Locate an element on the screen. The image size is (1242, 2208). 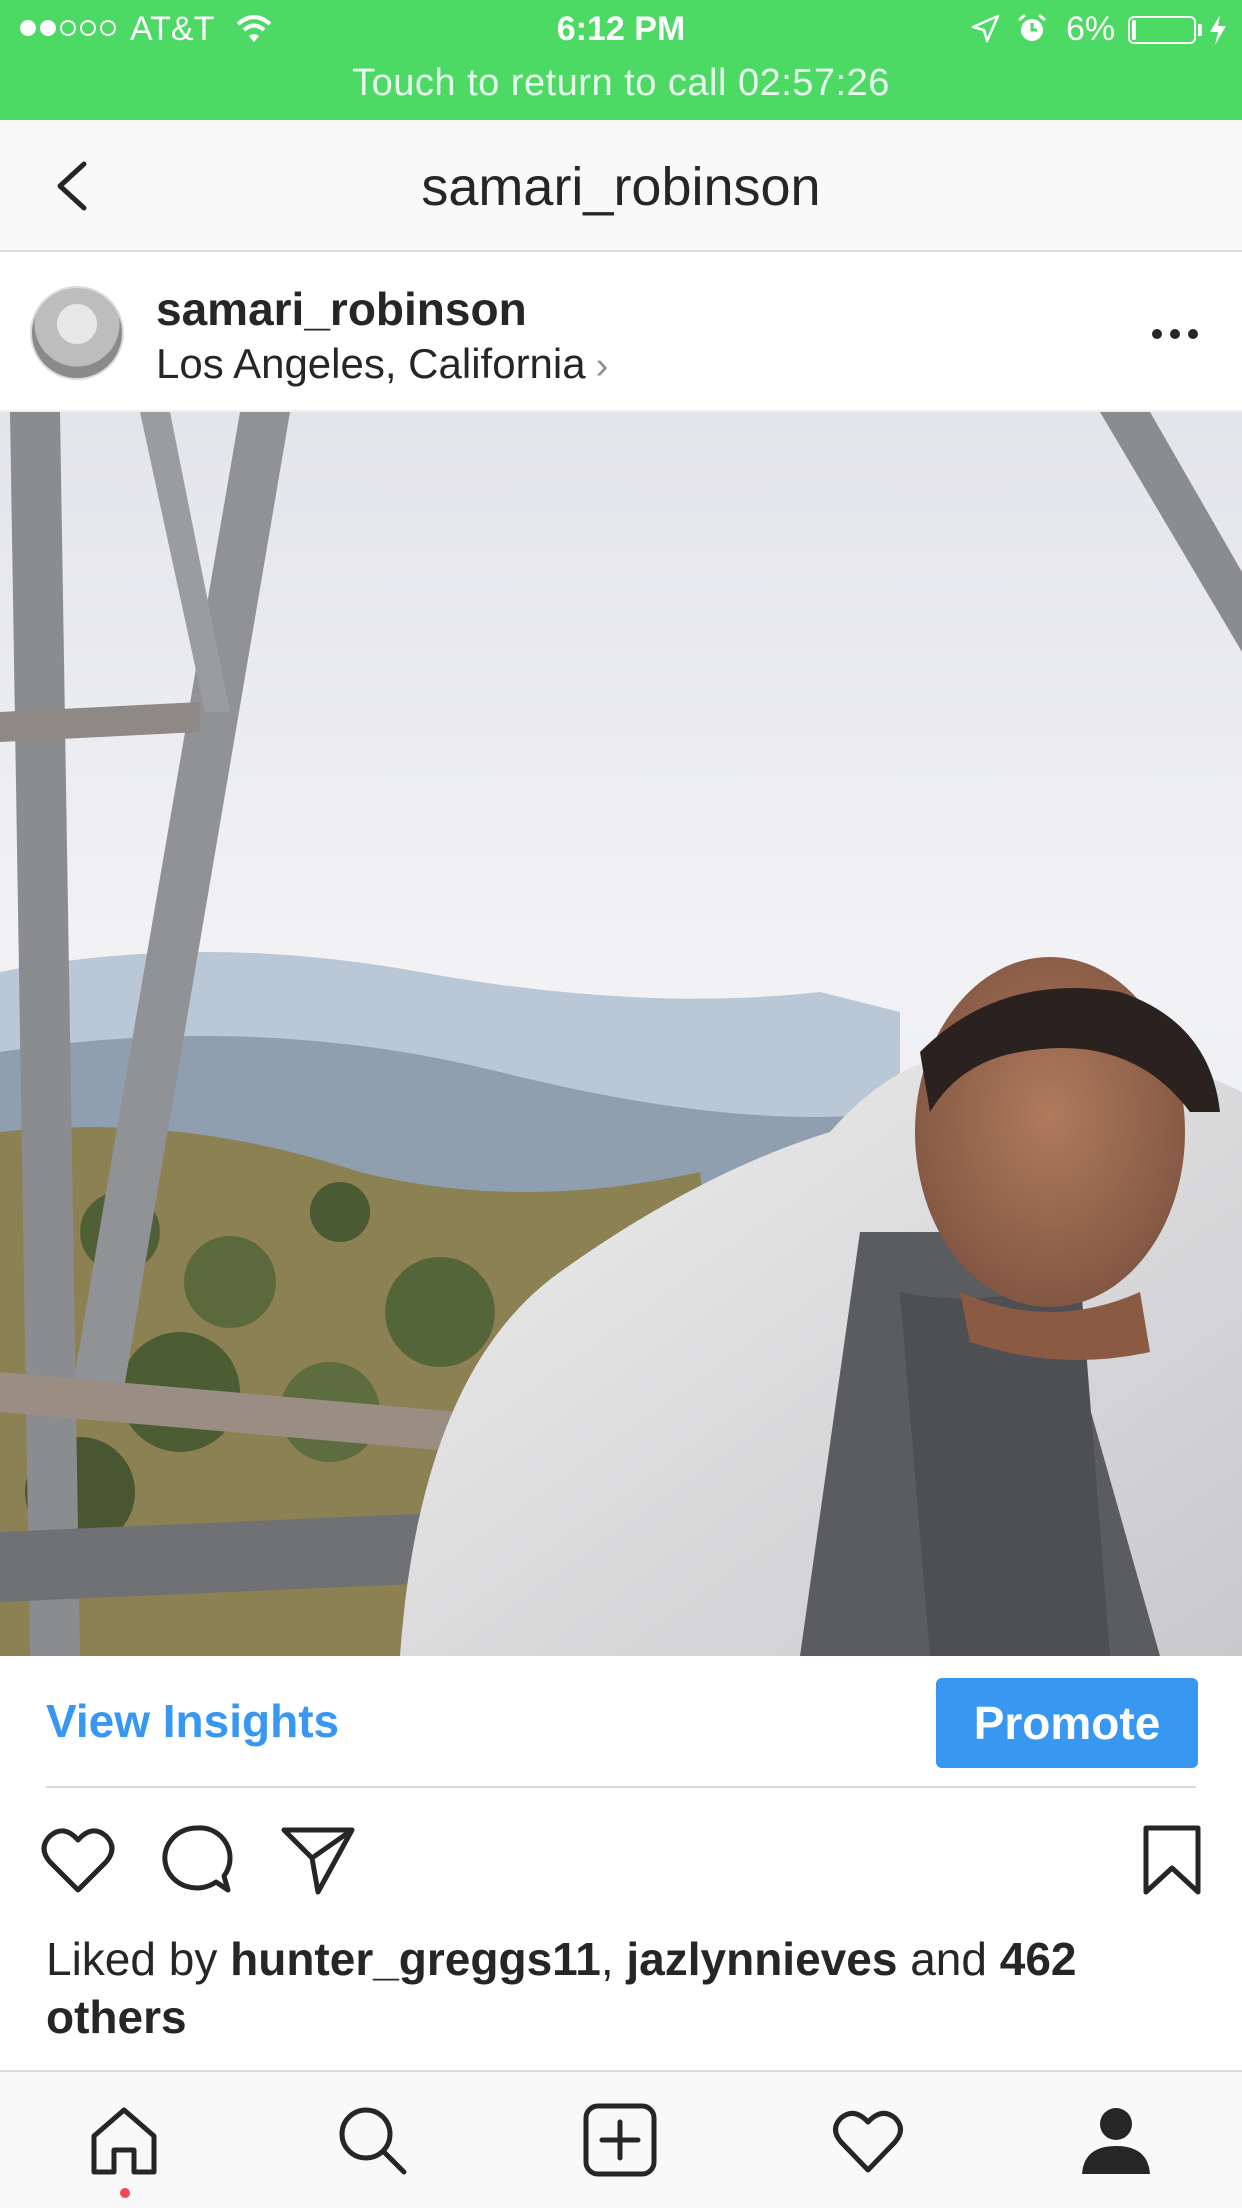
add-post-icon is located at coordinates (620, 2140).